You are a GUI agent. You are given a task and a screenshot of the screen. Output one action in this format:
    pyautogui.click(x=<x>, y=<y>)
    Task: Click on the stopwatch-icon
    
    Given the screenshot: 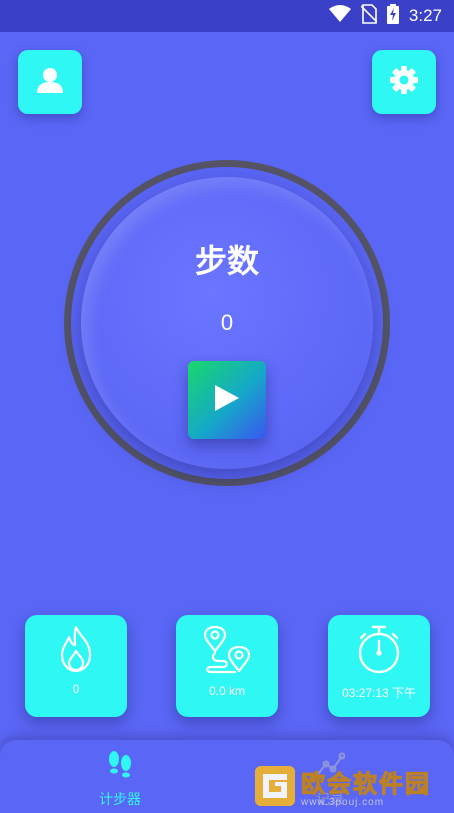 What is the action you would take?
    pyautogui.click(x=379, y=652)
    